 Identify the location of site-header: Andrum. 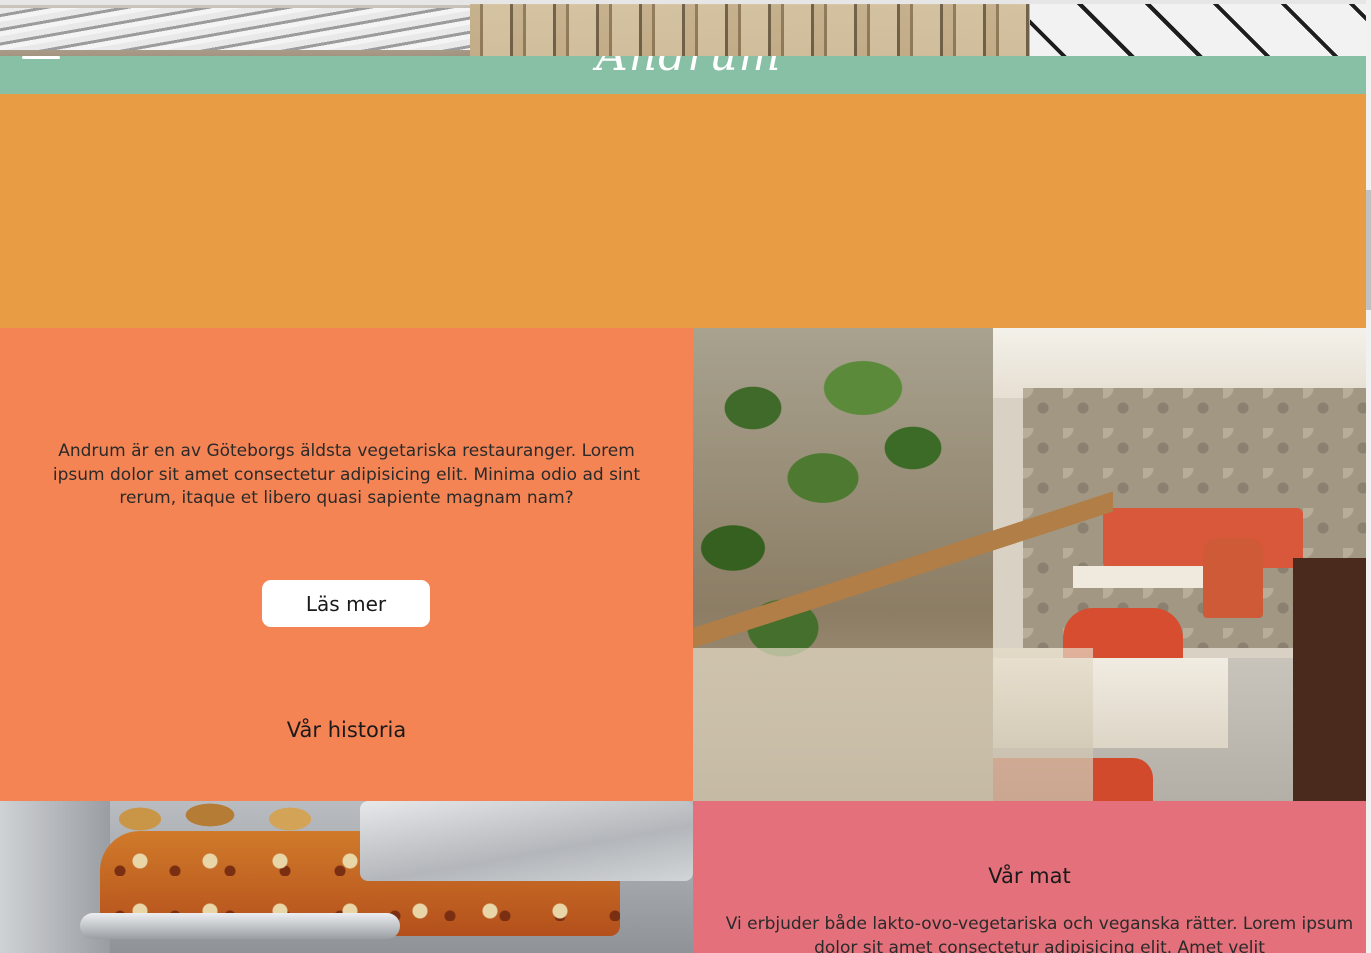
(683, 75).